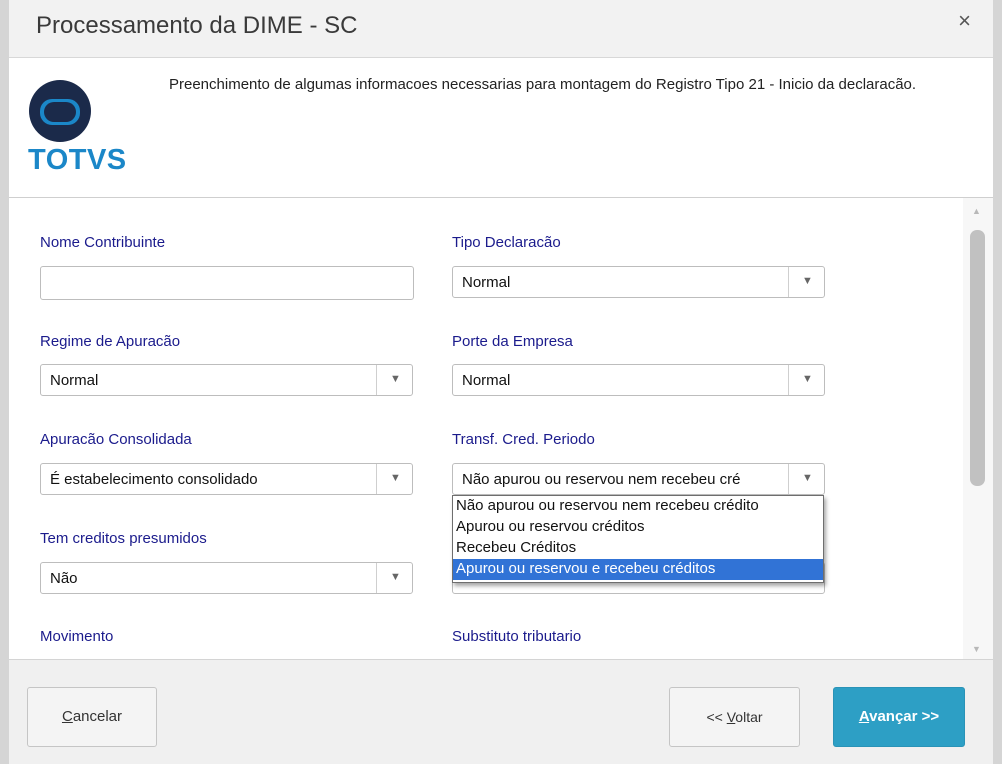 This screenshot has width=1002, height=764. I want to click on regime-apuracao-select: Normal ▼, so click(226, 380).